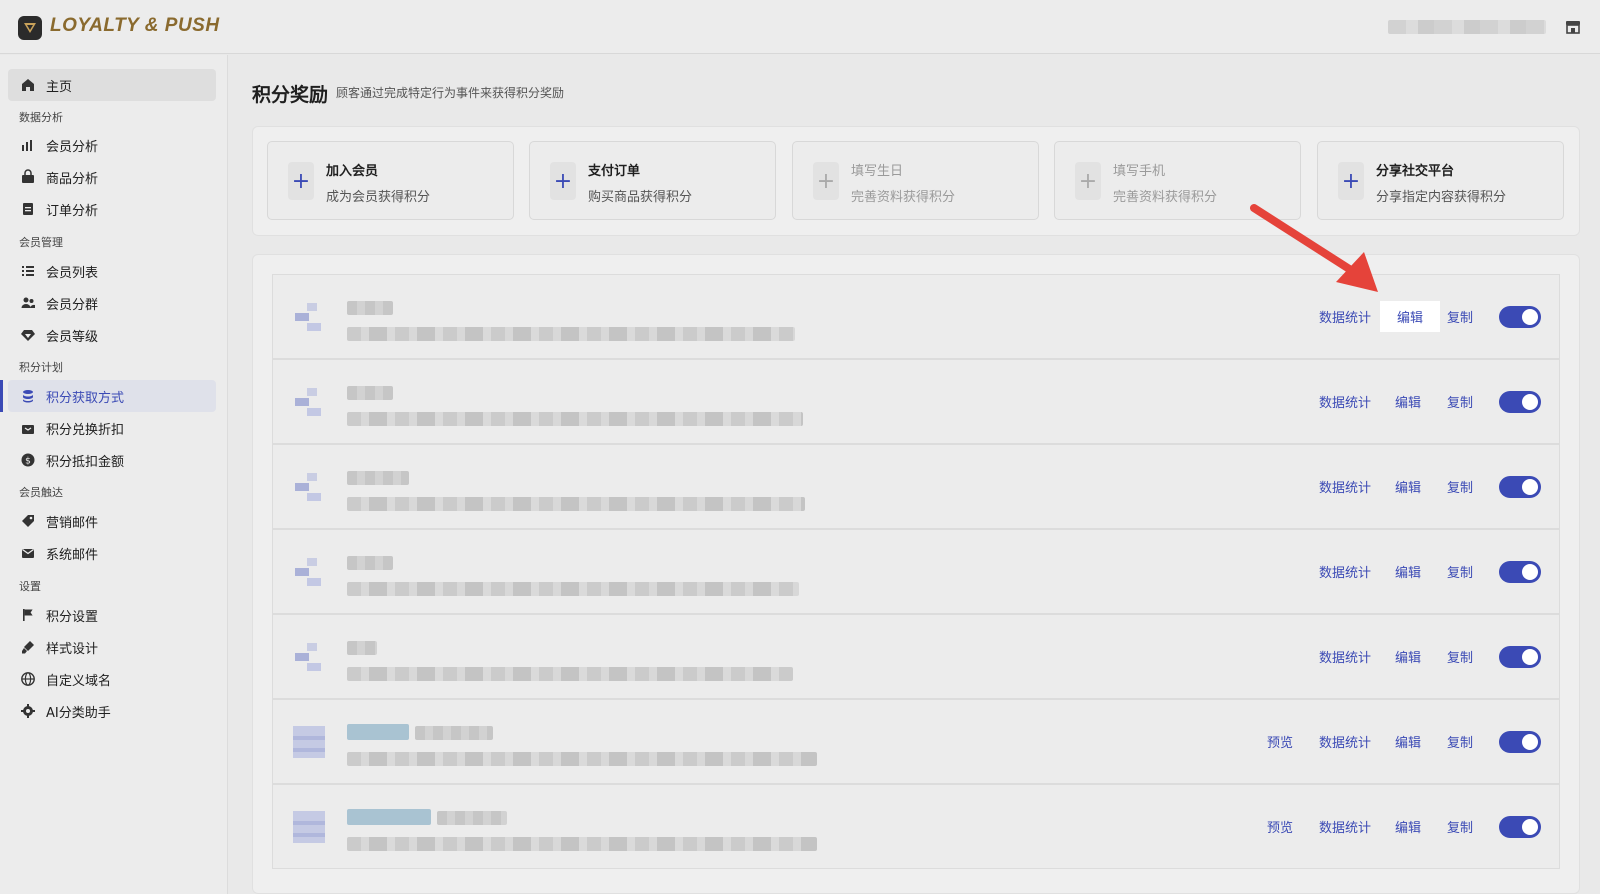 The width and height of the screenshot is (1600, 894). What do you see at coordinates (652, 180) in the screenshot?
I see `card-pay-order: + 支付订单 购买商品获得积分` at bounding box center [652, 180].